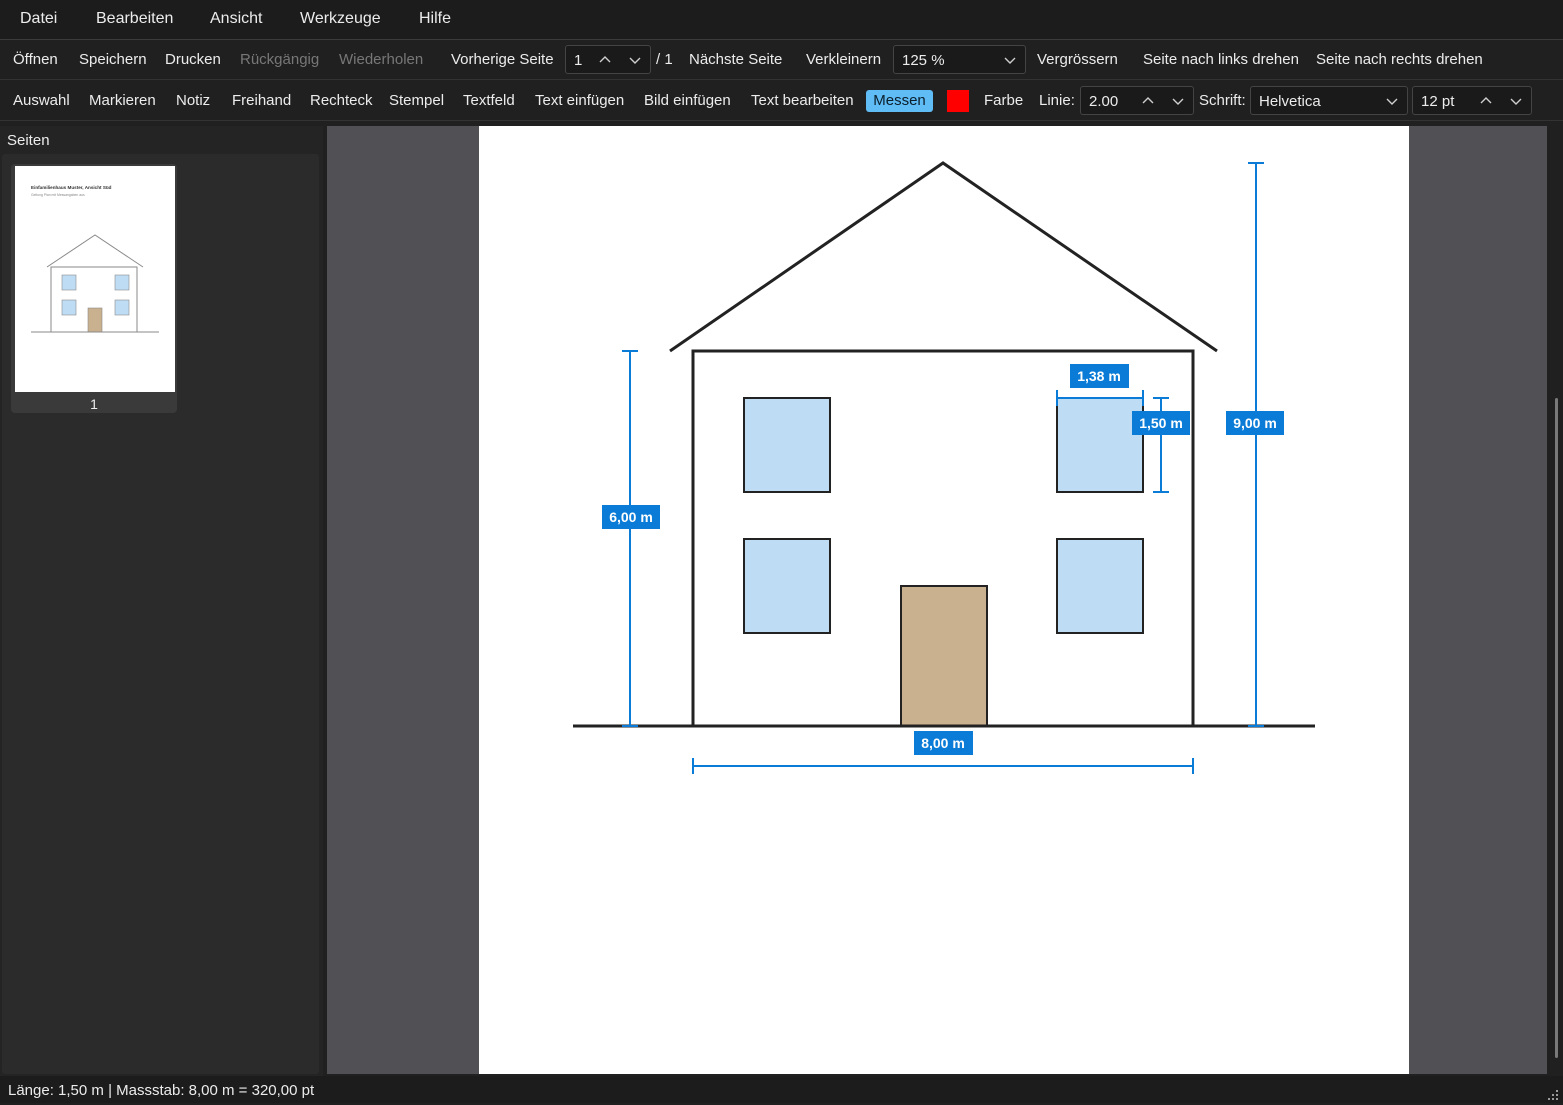 This screenshot has height=1105, width=1563. I want to click on window-bottom-right, so click(1100, 586).